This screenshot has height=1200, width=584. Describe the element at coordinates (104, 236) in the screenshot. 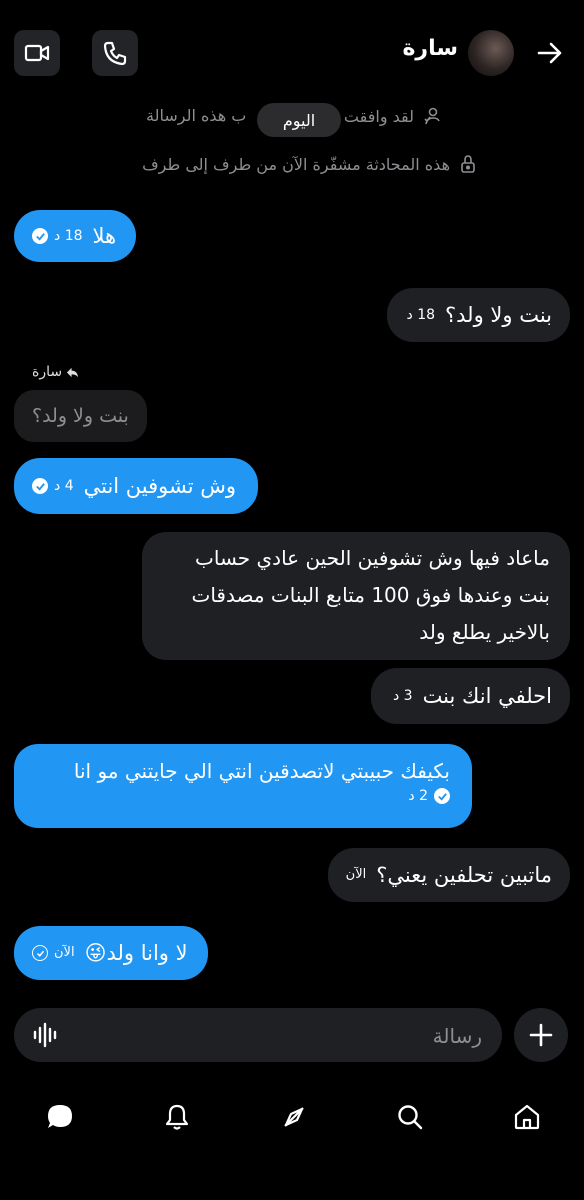

I see `message-text: هلا` at that location.